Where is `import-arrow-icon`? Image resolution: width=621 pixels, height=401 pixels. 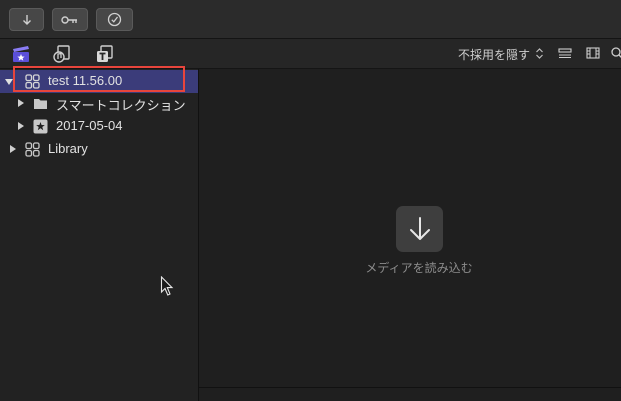
import-arrow-icon is located at coordinates (419, 228).